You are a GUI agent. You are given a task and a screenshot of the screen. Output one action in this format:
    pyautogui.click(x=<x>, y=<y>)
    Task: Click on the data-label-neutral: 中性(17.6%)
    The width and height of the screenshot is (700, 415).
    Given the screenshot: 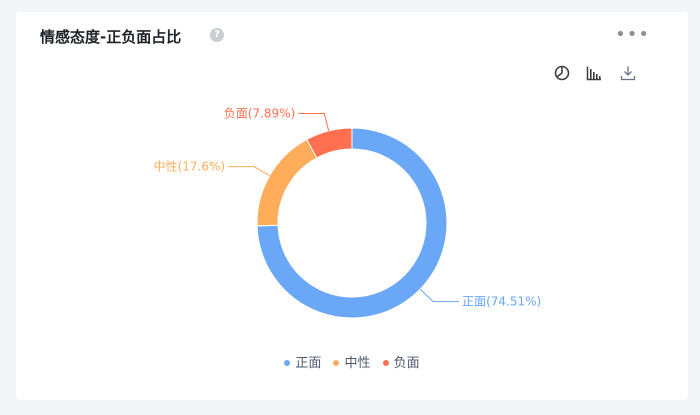 What is the action you would take?
    pyautogui.click(x=190, y=166)
    